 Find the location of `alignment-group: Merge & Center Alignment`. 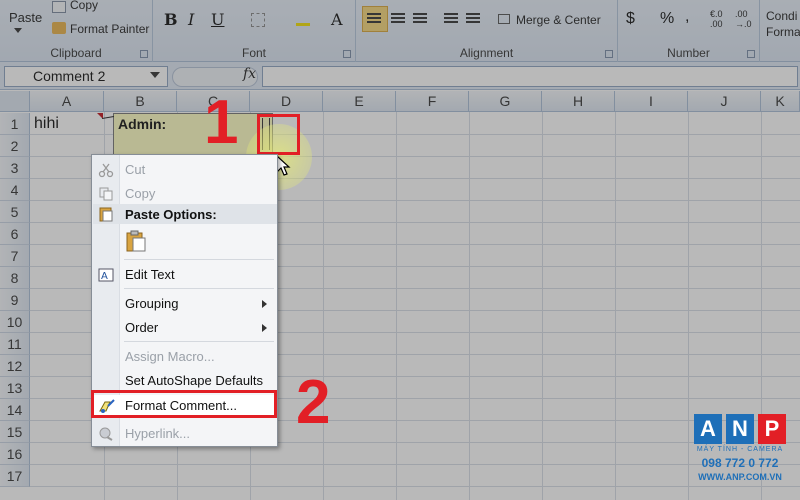

alignment-group: Merge & Center Alignment is located at coordinates (487, 31).